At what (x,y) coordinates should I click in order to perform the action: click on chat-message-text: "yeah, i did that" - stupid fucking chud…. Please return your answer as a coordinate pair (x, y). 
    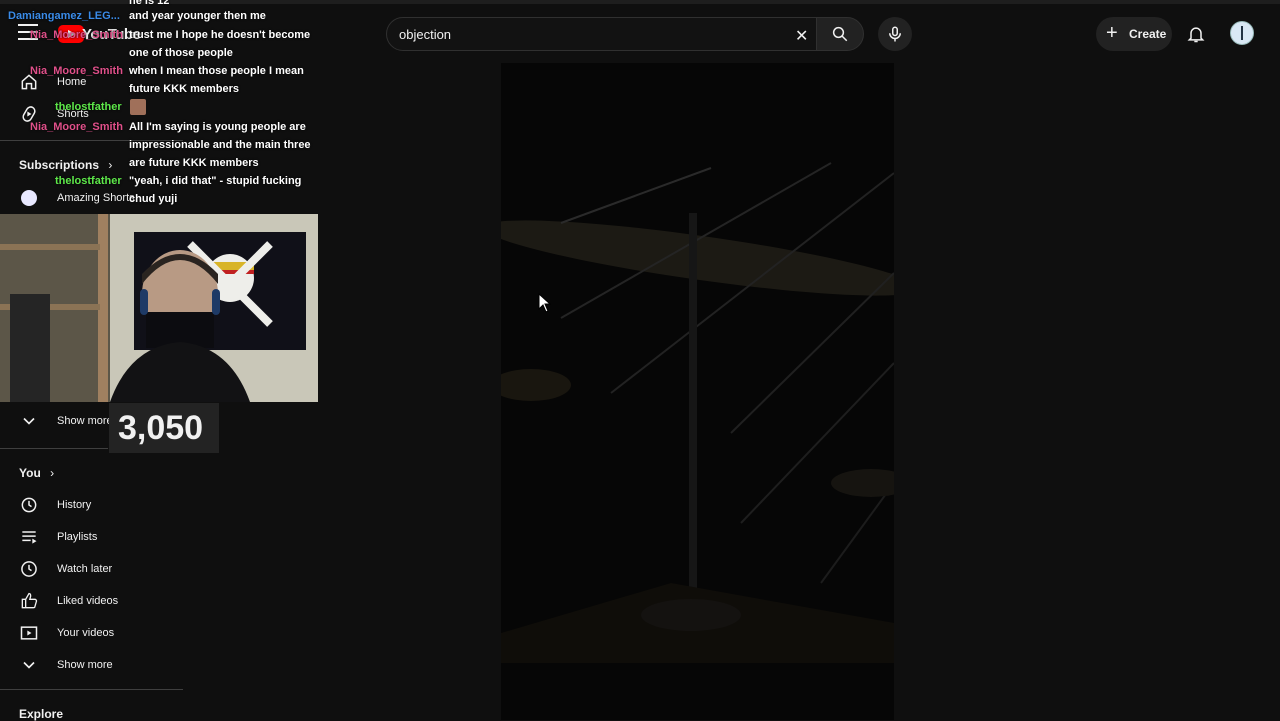
    Looking at the image, I should click on (215, 190).